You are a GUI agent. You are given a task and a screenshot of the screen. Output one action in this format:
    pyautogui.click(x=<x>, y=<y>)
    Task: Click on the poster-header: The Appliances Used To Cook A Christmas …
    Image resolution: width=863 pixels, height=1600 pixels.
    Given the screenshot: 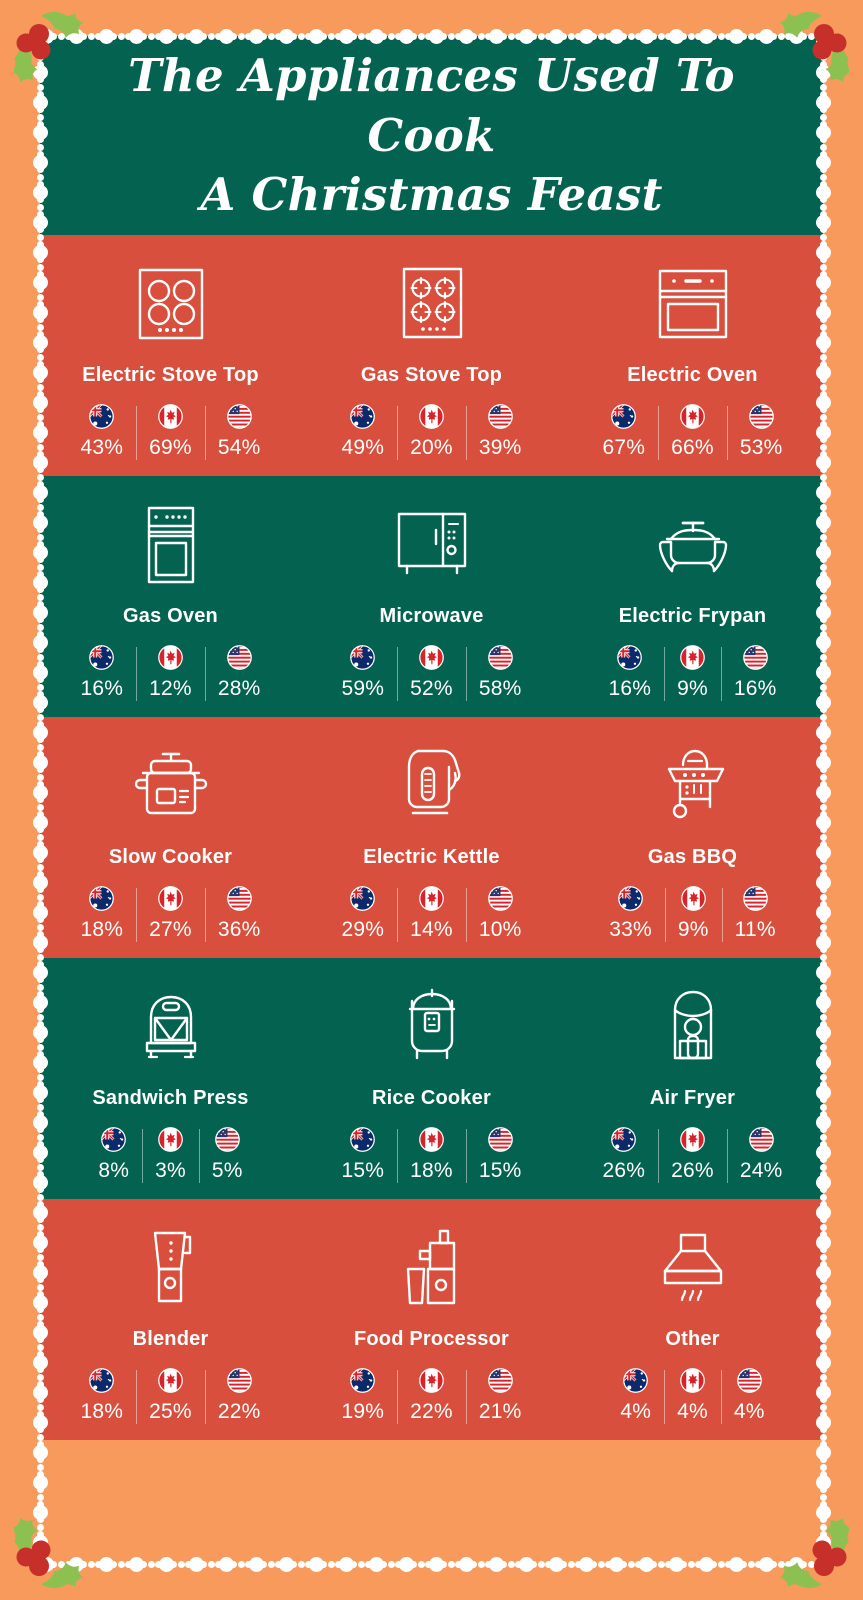 What is the action you would take?
    pyautogui.click(x=431, y=135)
    